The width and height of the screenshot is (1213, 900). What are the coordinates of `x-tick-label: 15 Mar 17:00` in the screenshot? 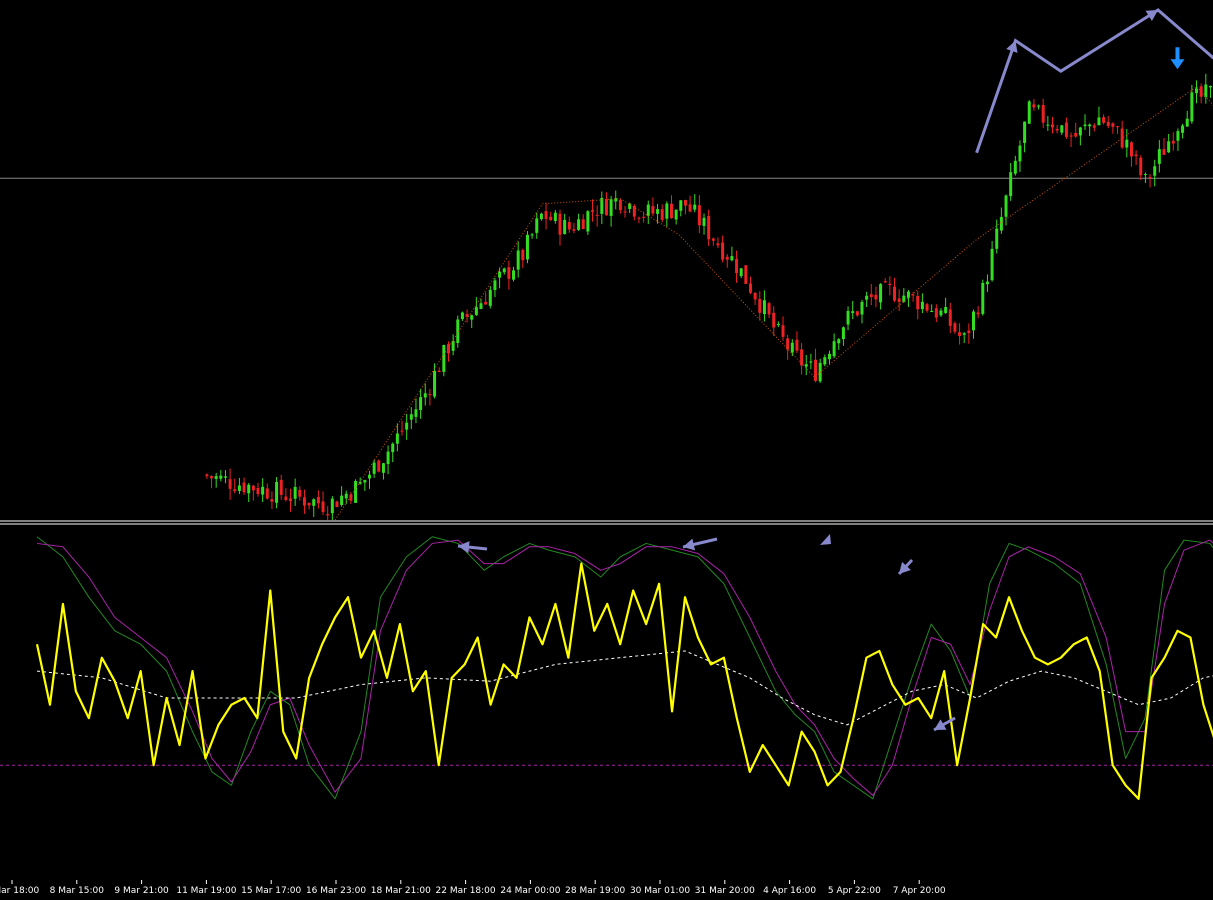 It's located at (271, 891).